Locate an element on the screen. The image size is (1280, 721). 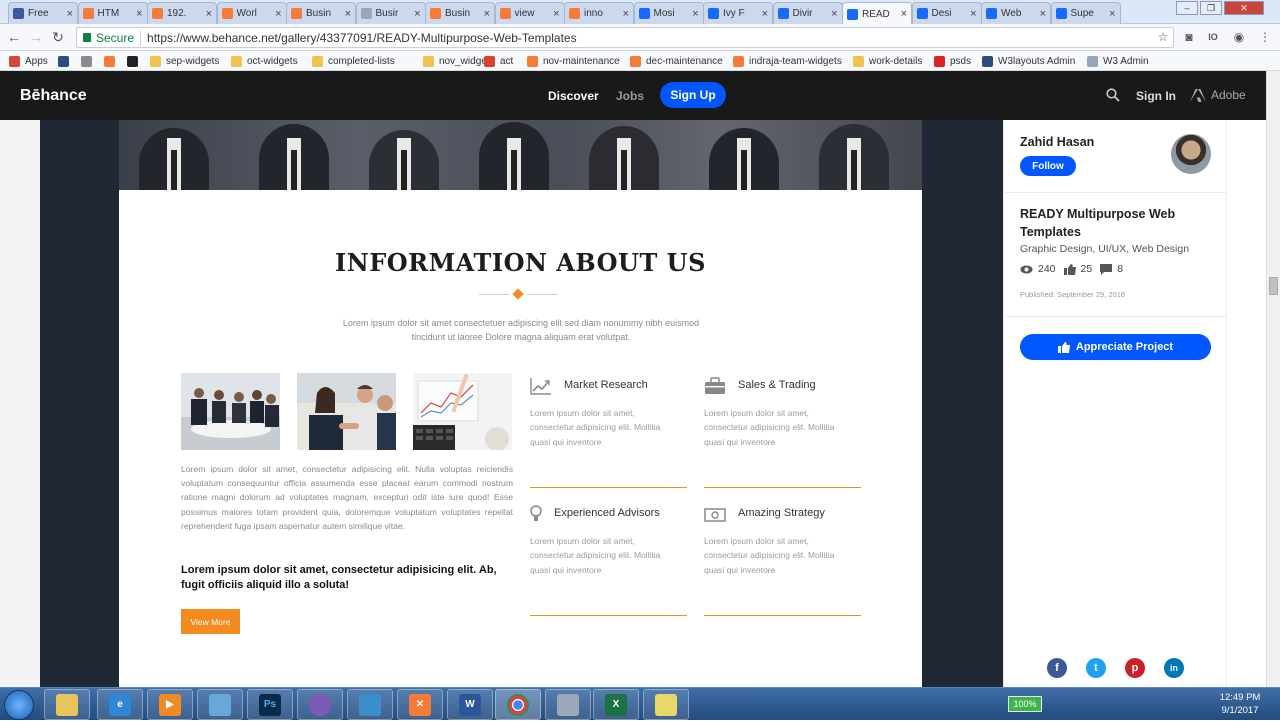
bookmark-item: W3 Admin is located at coordinates (1118, 61).